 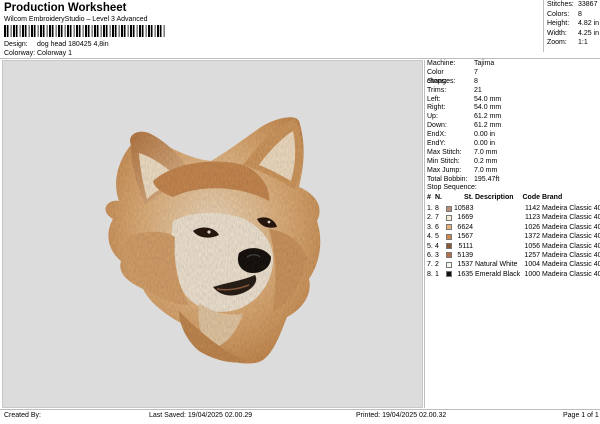 I want to click on header-n: N., so click(x=438, y=197).